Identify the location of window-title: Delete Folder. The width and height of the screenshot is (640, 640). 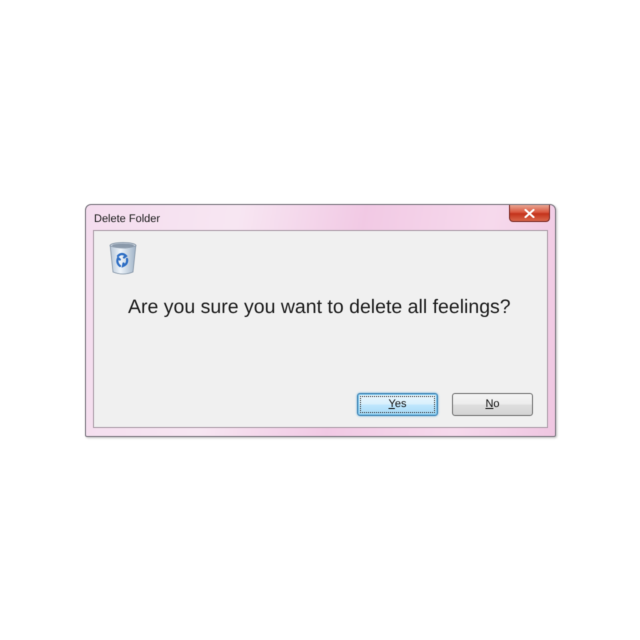
(126, 219).